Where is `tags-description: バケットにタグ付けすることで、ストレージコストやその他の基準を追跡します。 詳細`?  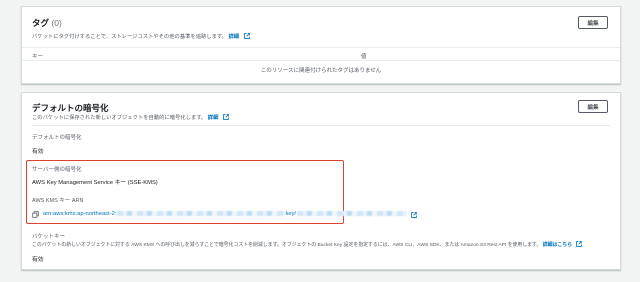 tags-description: バケットにタグ付けすることで、ストレージコストやその他の基準を追跡します。 詳細 is located at coordinates (141, 36).